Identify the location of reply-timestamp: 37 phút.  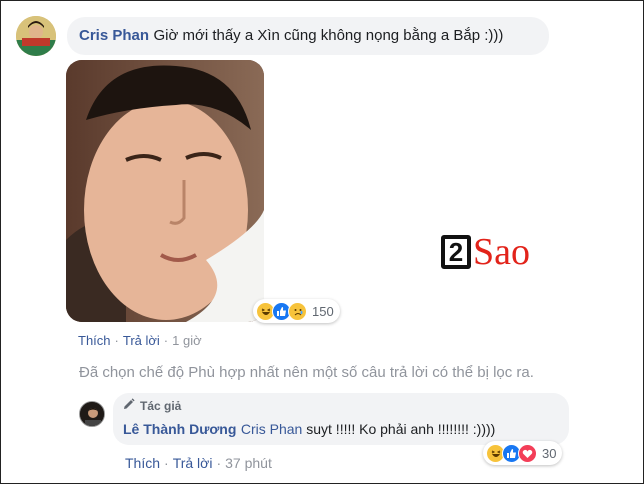
(248, 463).